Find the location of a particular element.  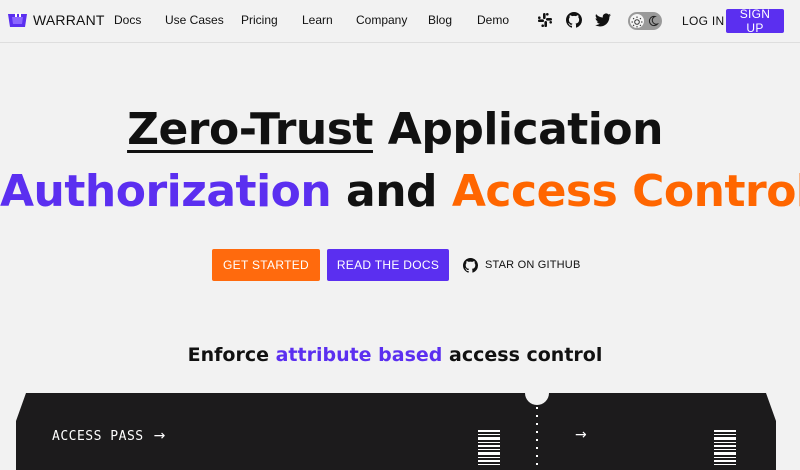

enforce-post: access control is located at coordinates (522, 355).